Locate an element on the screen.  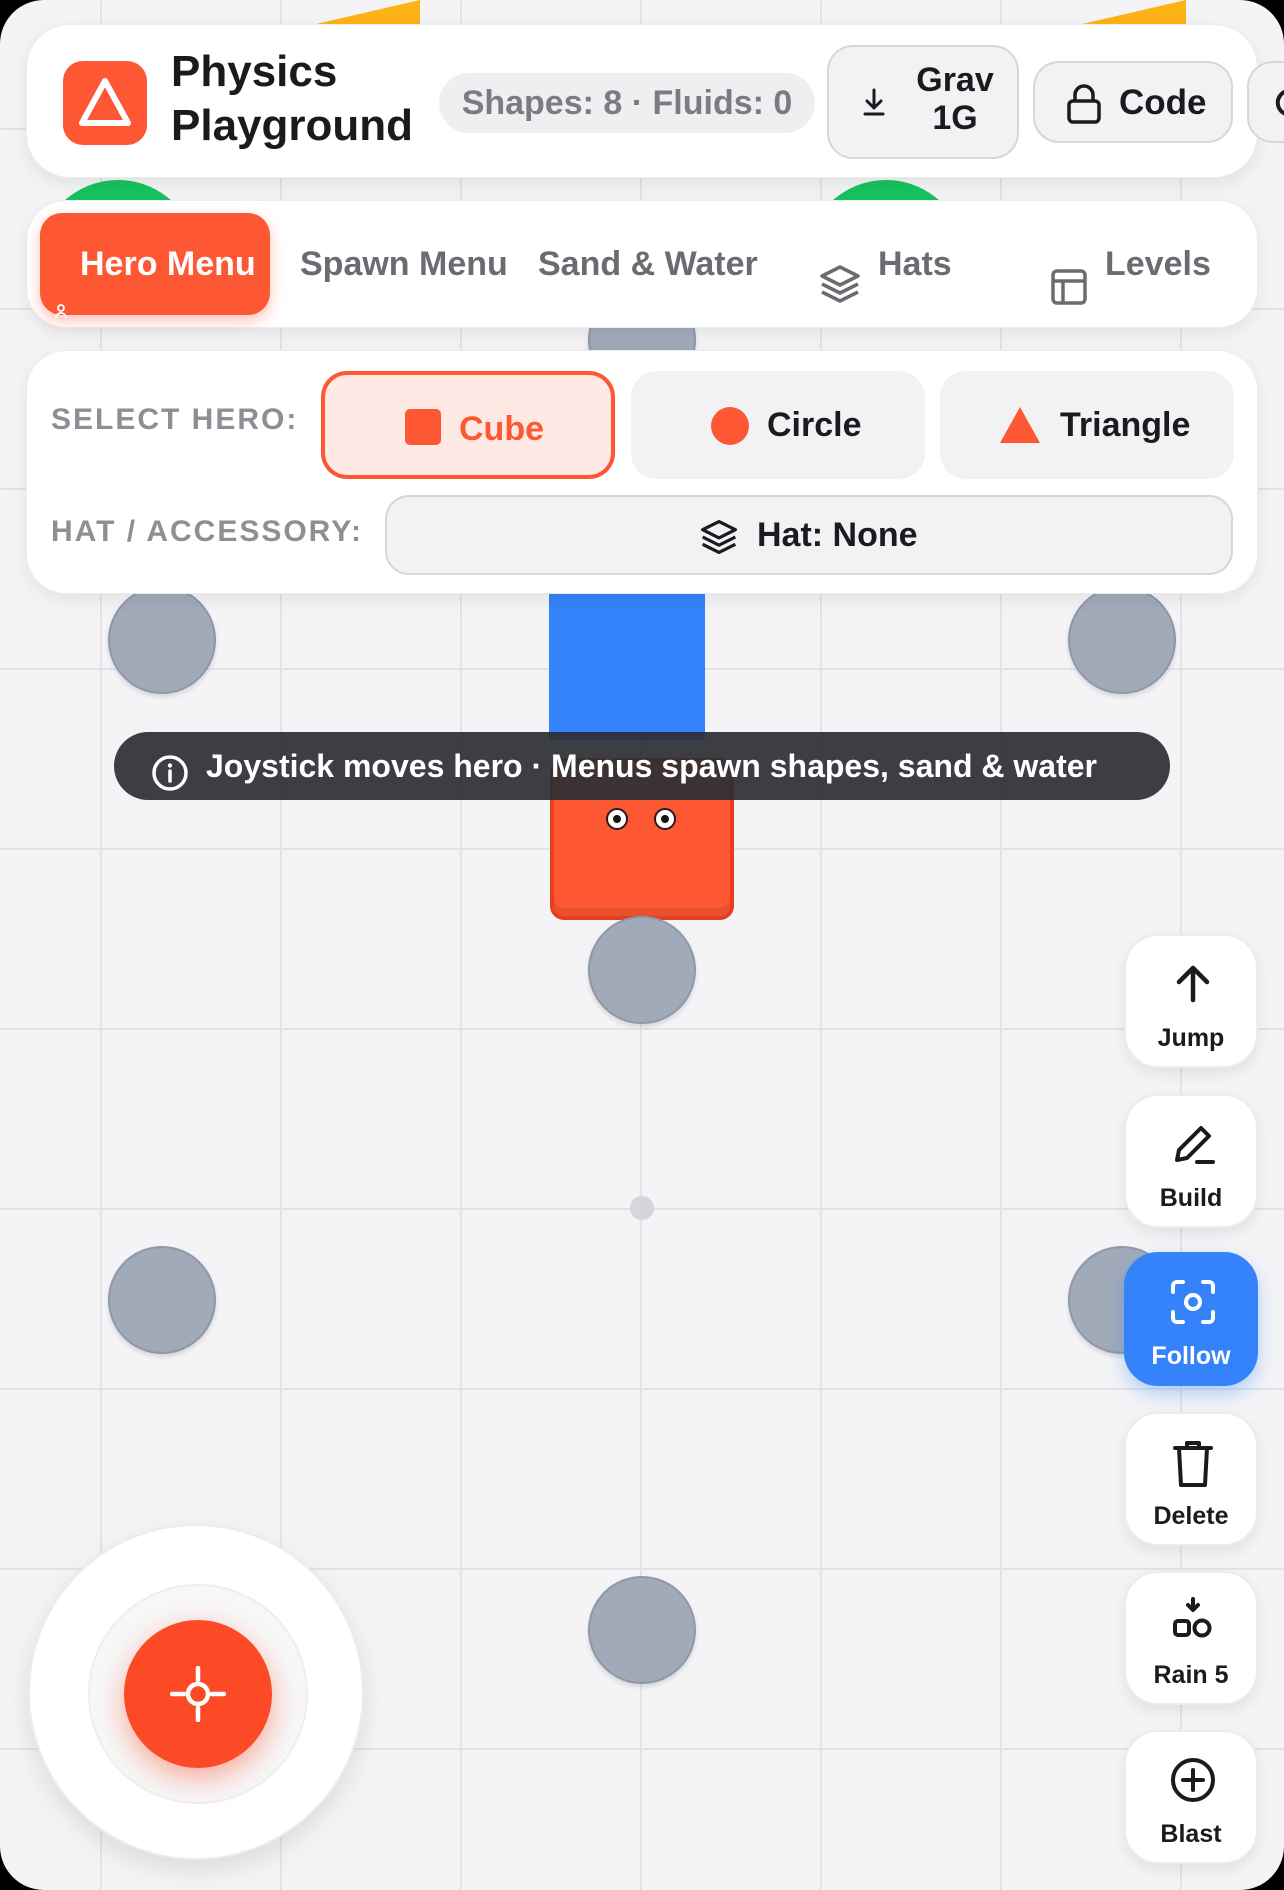
blast-label: Blast is located at coordinates (1191, 1834).